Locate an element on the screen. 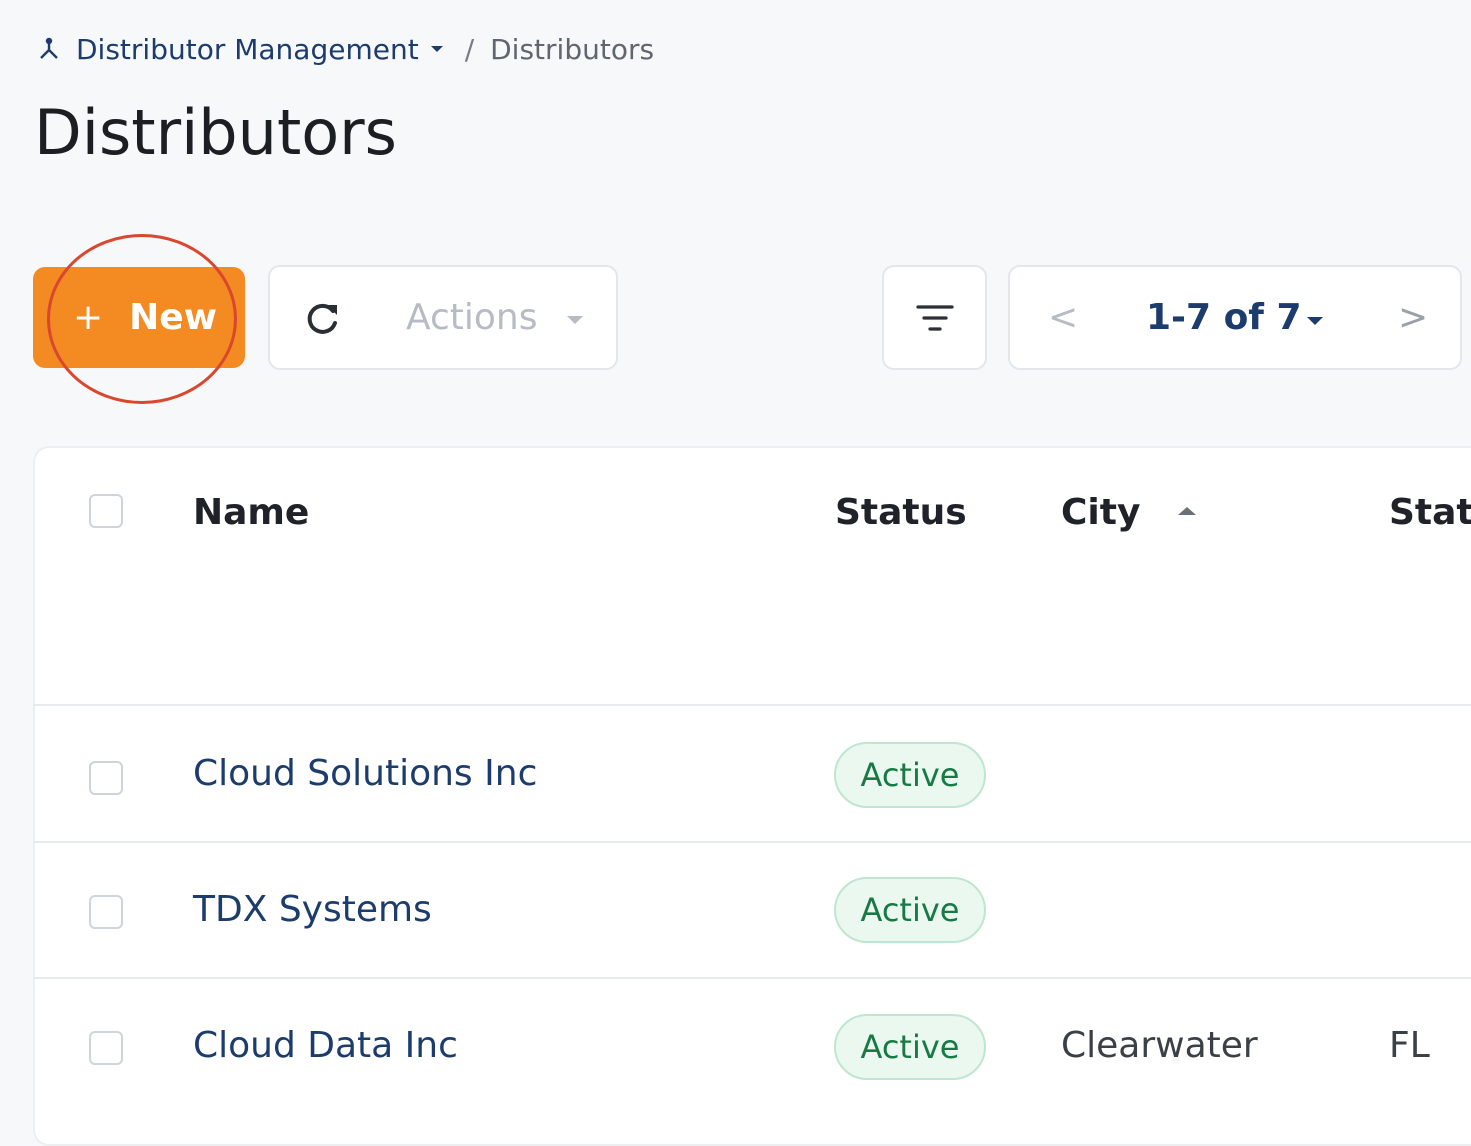 The image size is (1471, 1146). distributor-name-link: Cloud Solutions Inc is located at coordinates (365, 773).